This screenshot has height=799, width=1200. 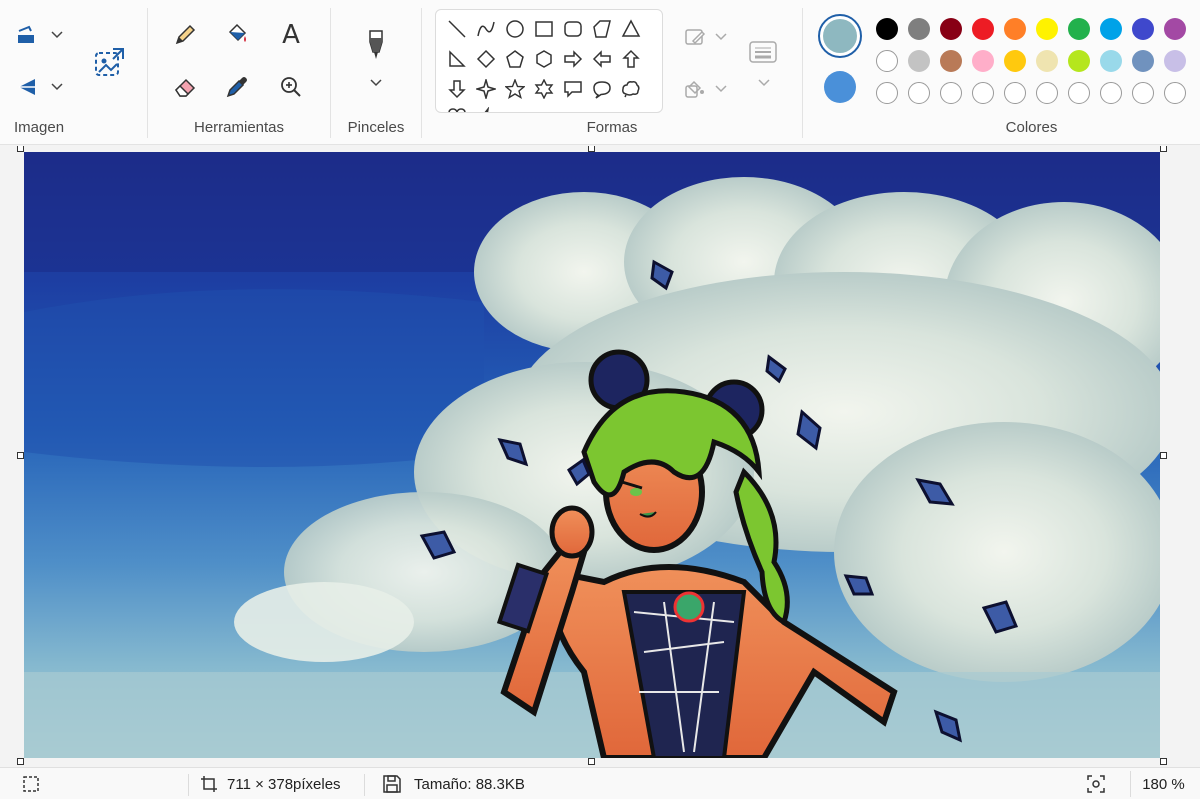 I want to click on fill-dropdown-chevron, so click(x=721, y=89).